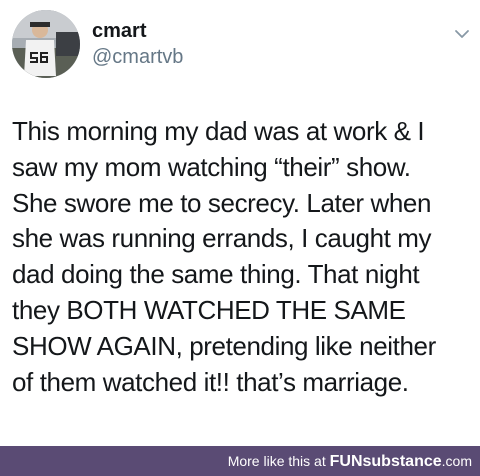 The width and height of the screenshot is (480, 476). I want to click on avatar, so click(46, 44).